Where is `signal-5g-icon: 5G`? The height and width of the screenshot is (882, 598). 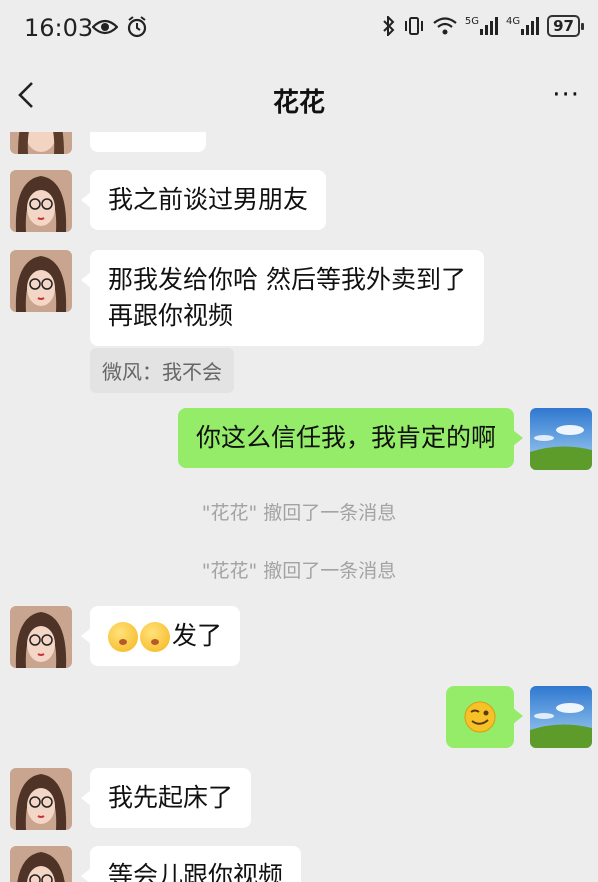
signal-5g-icon: 5G is located at coordinates (481, 26).